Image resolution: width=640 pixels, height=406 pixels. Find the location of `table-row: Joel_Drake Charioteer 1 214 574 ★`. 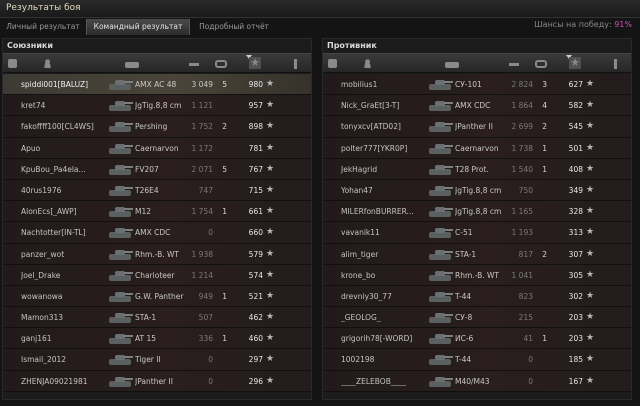

table-row: Joel_Drake Charioteer 1 214 574 ★ is located at coordinates (157, 275).